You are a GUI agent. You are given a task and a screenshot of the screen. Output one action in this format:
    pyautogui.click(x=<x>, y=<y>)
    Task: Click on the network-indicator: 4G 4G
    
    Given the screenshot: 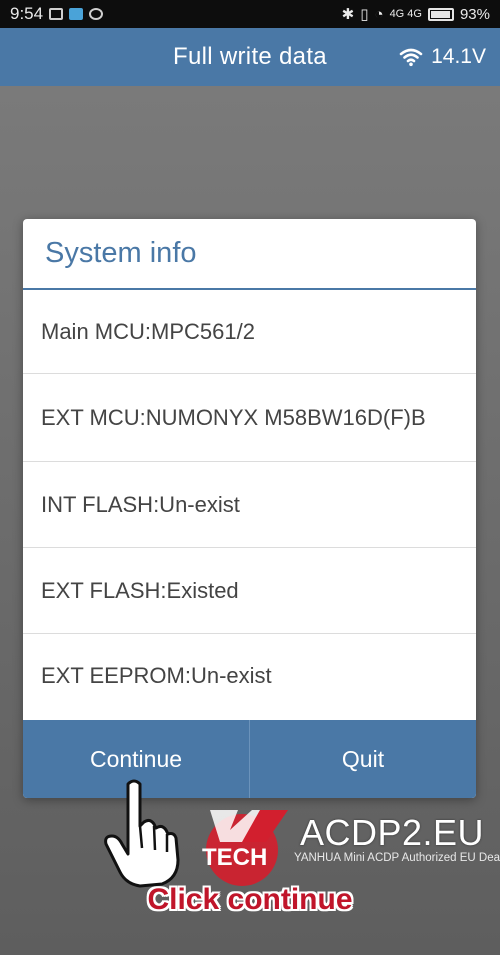 What is the action you would take?
    pyautogui.click(x=405, y=14)
    